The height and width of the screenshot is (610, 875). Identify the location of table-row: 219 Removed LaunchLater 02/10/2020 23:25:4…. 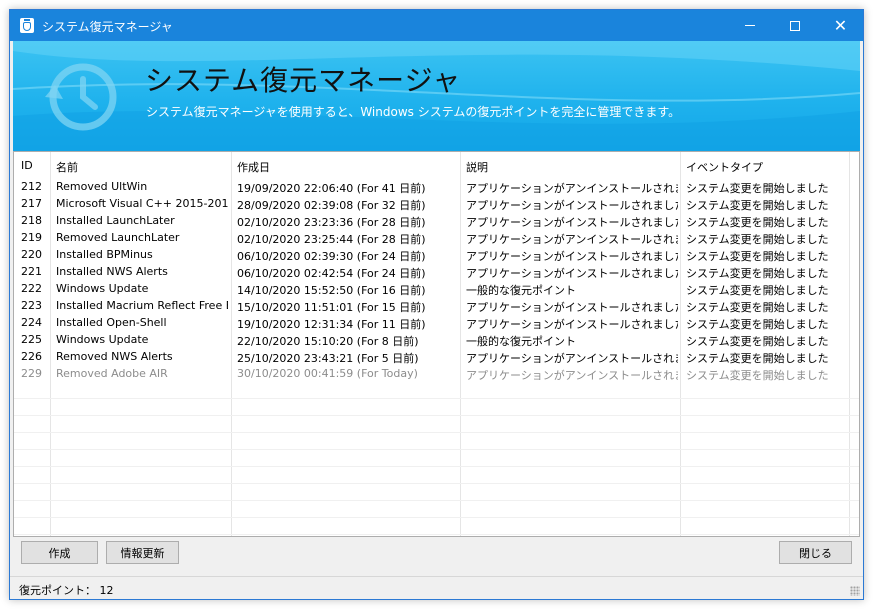
(436, 237).